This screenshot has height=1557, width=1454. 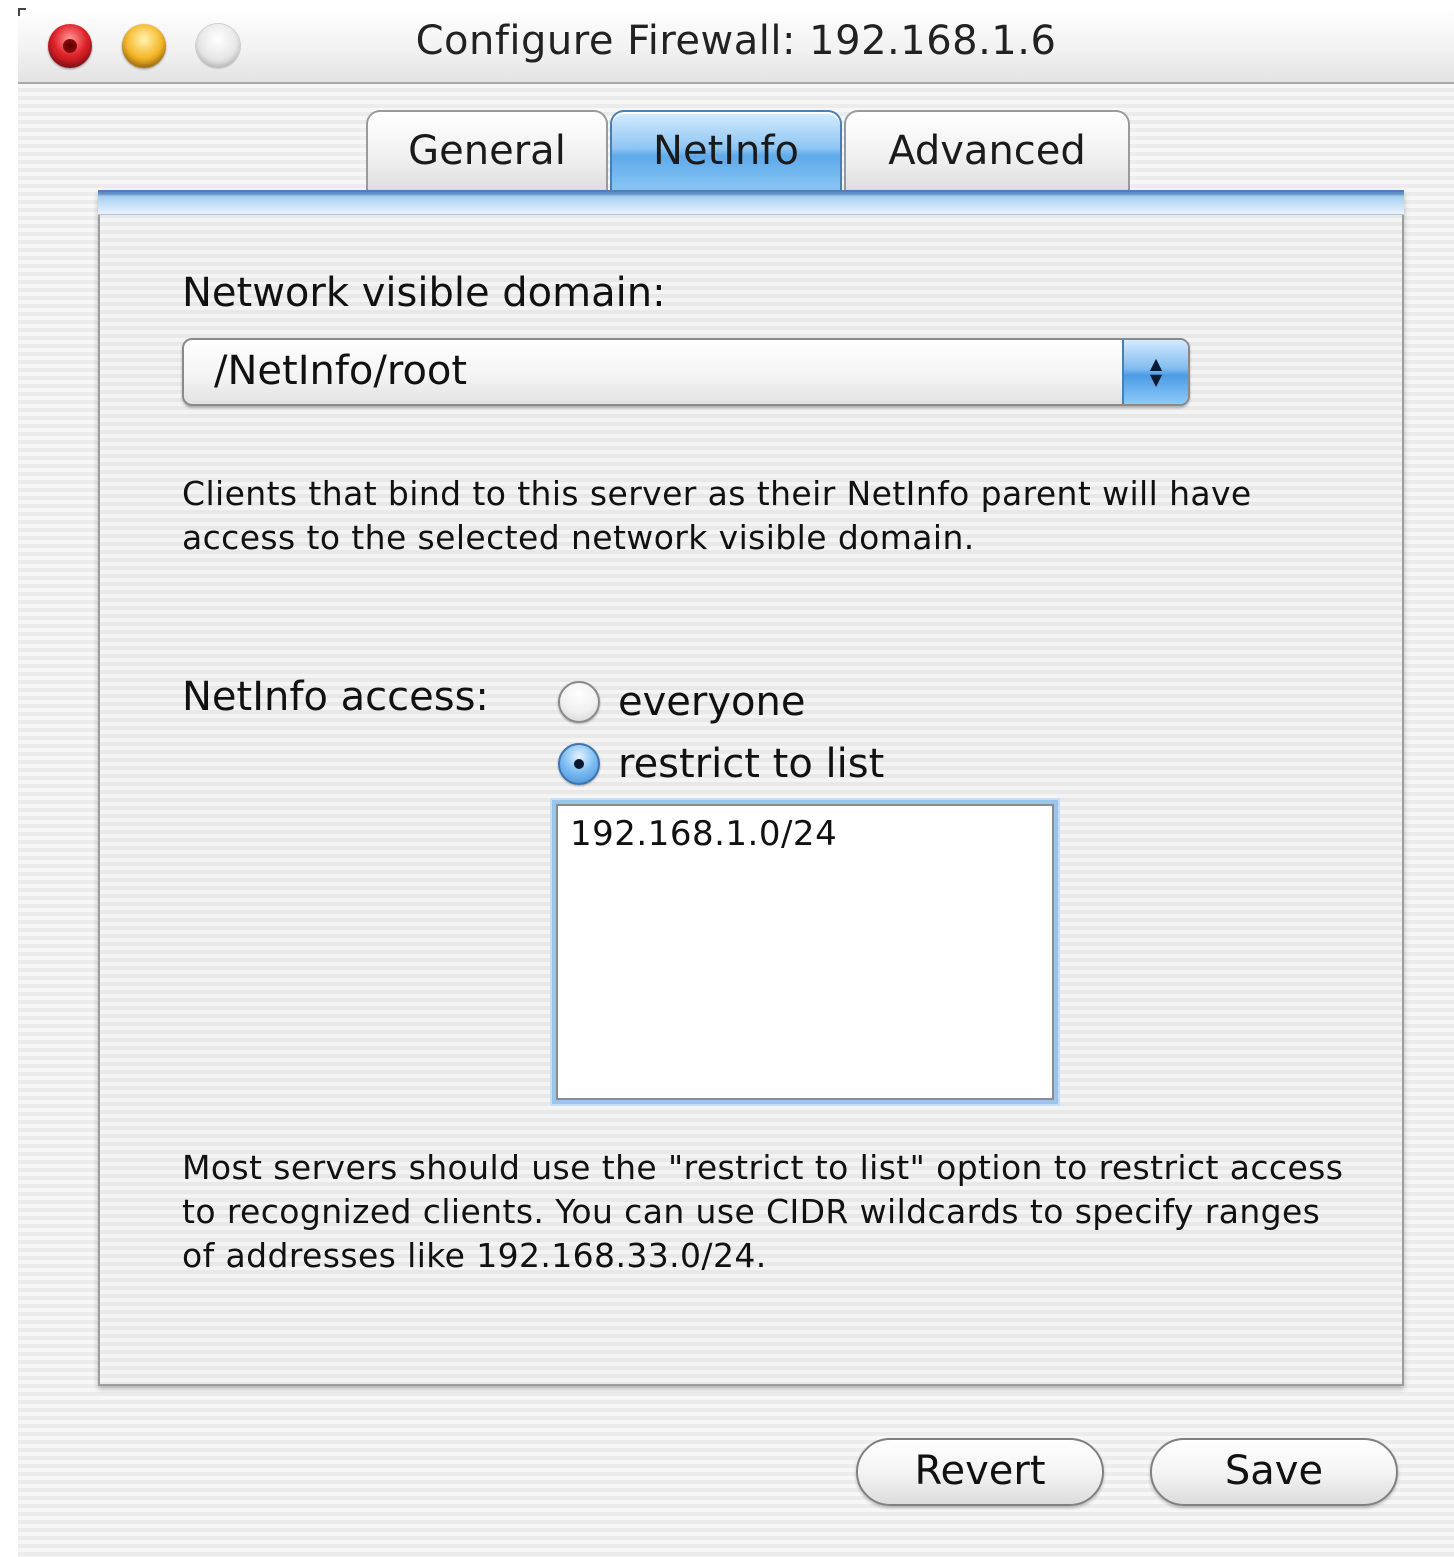 I want to click on radio-everyone: everyone, so click(x=681, y=702).